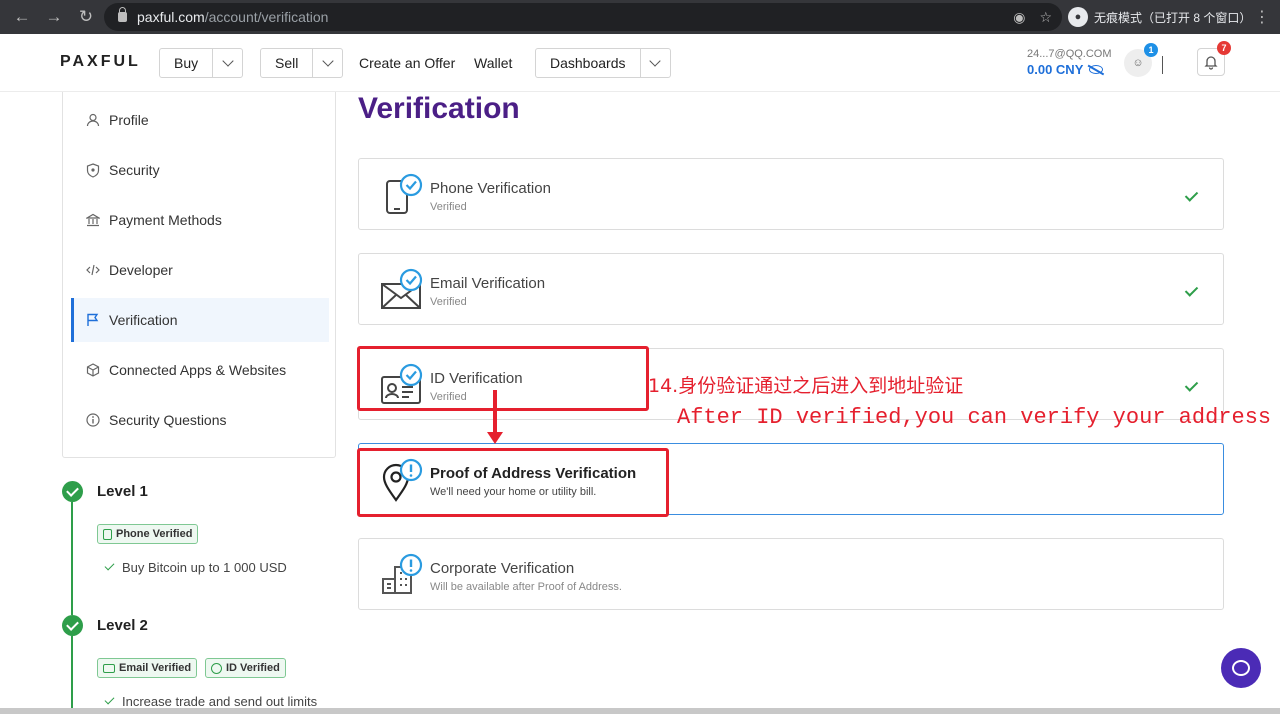 The height and width of the screenshot is (714, 1280). What do you see at coordinates (513, 482) in the screenshot?
I see `address-highlight-box` at bounding box center [513, 482].